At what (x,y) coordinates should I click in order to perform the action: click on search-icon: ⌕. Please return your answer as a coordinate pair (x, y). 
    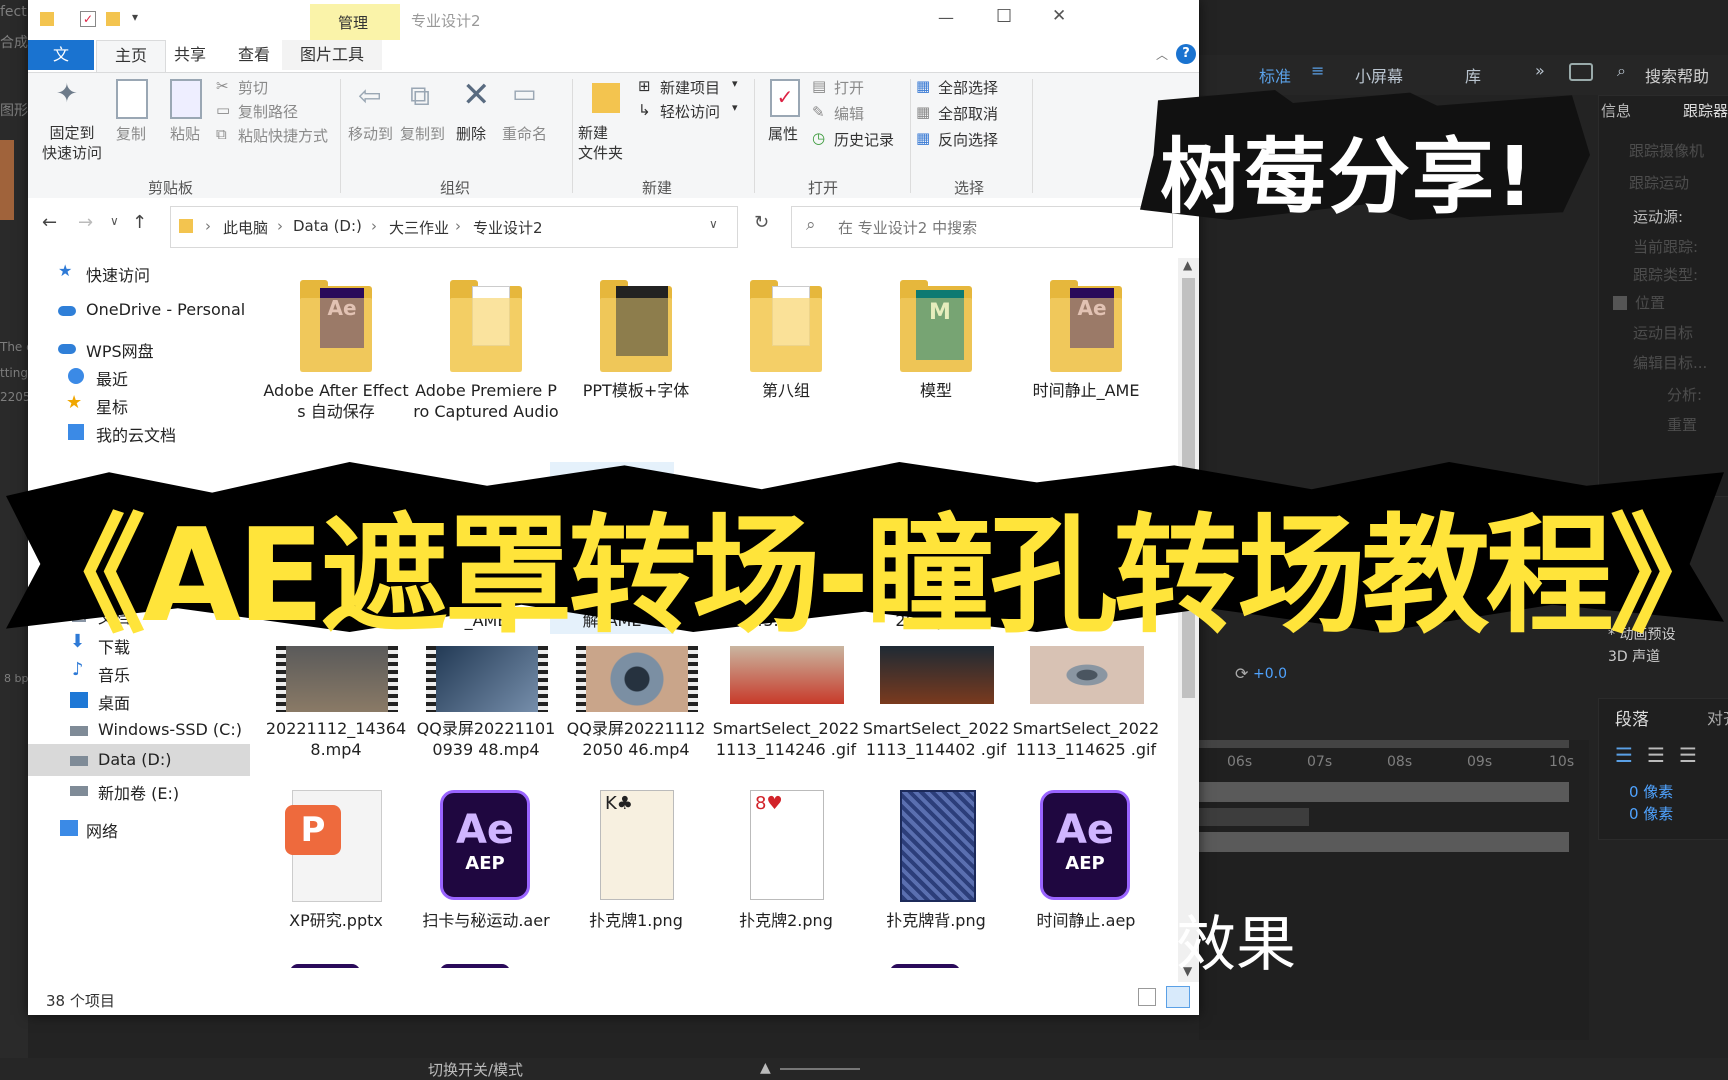
    Looking at the image, I should click on (1621, 71).